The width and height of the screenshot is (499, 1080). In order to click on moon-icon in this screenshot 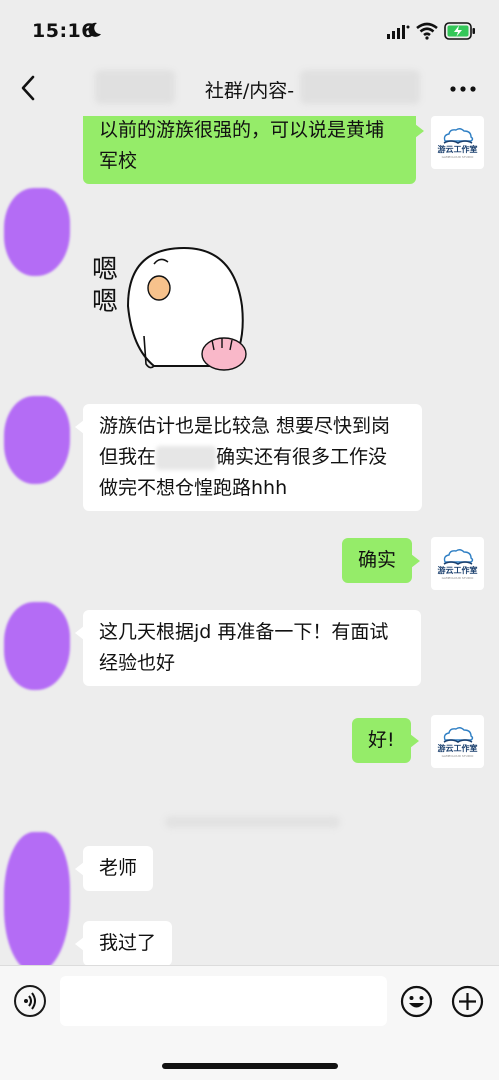, I will do `click(94, 29)`.